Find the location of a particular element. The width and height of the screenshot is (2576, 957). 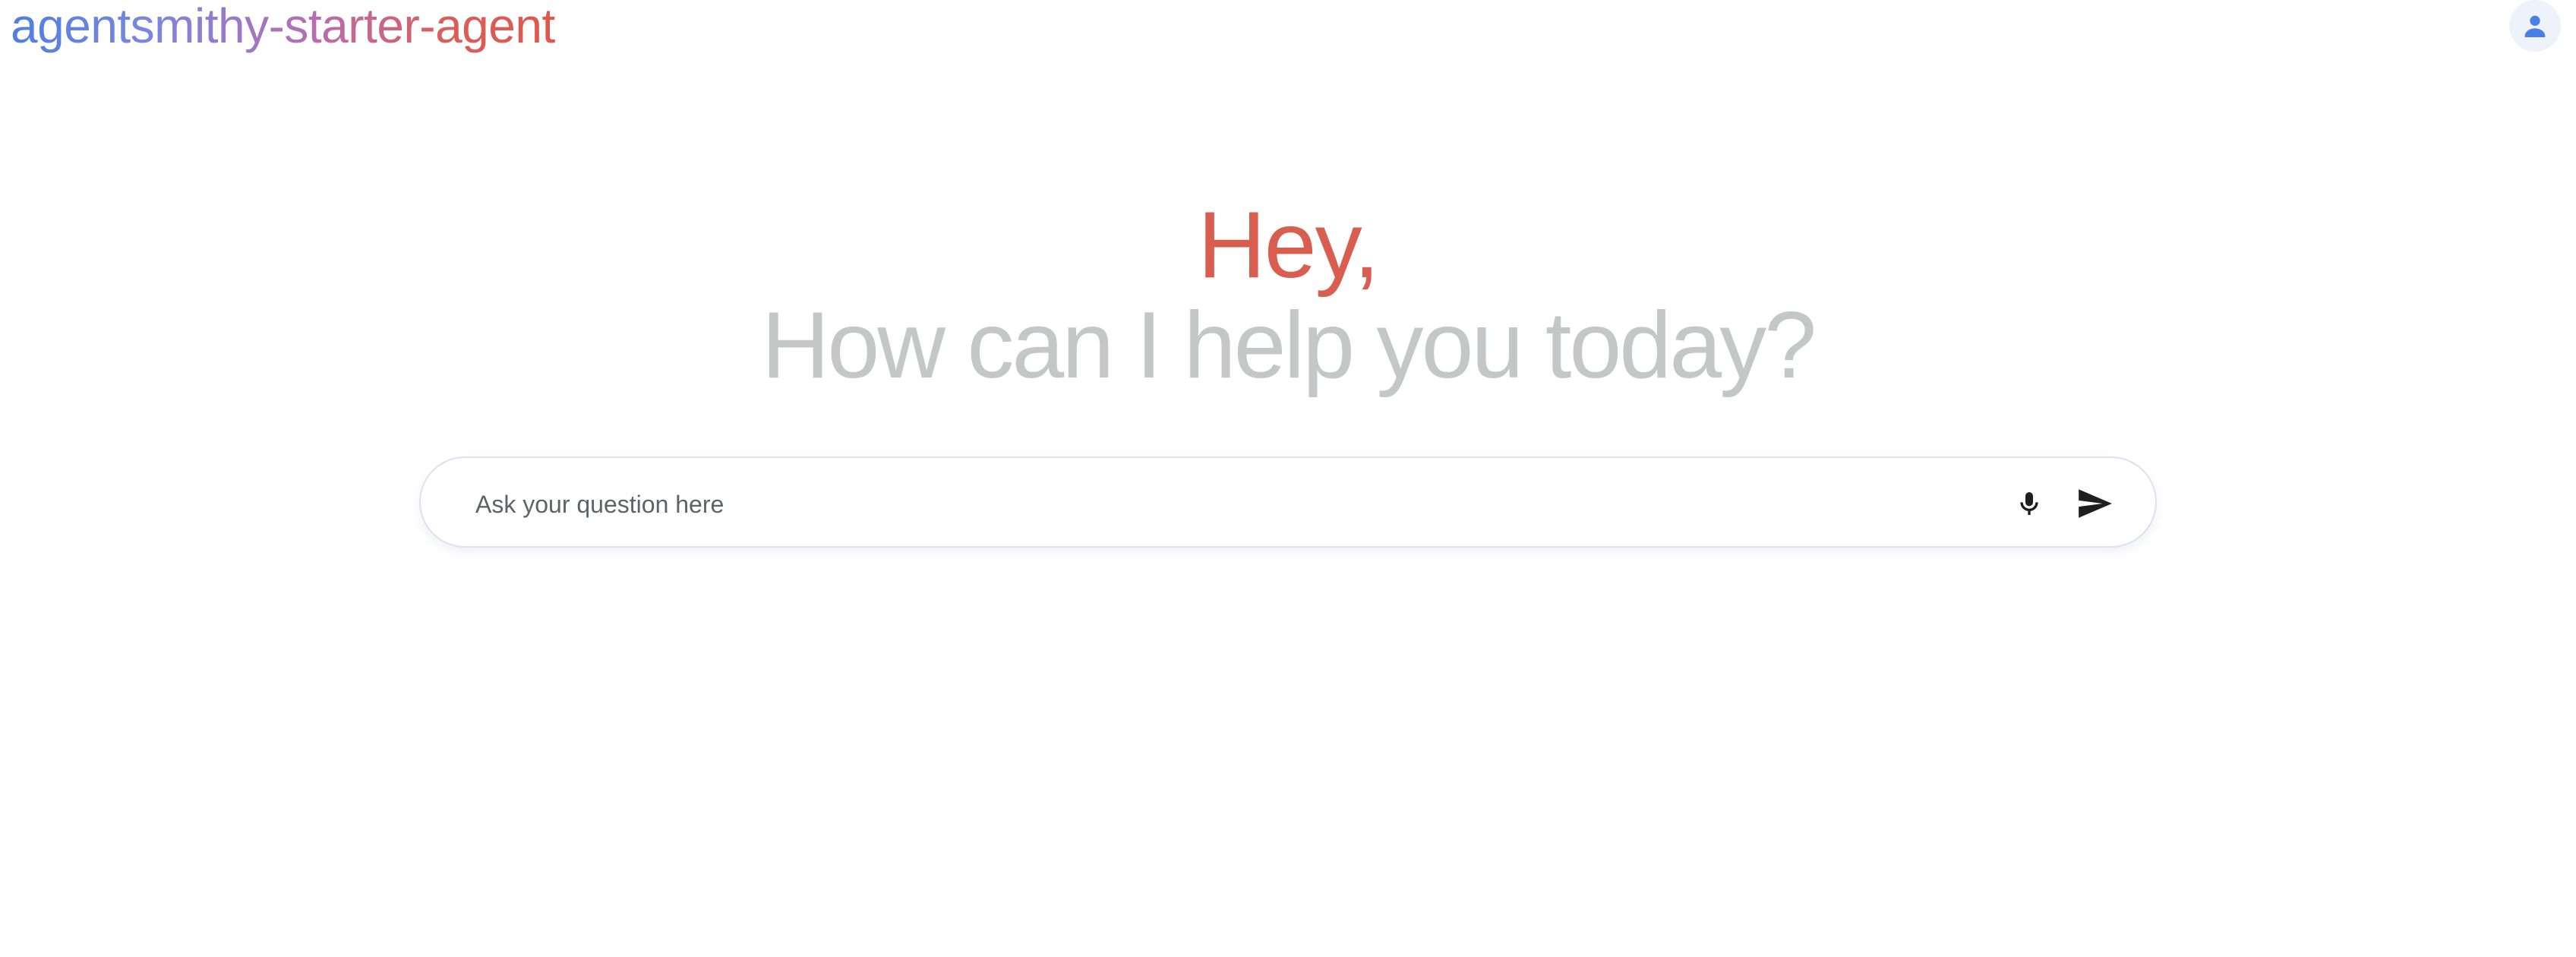

greeting-subtitle: How can I help you today? is located at coordinates (1289, 345).